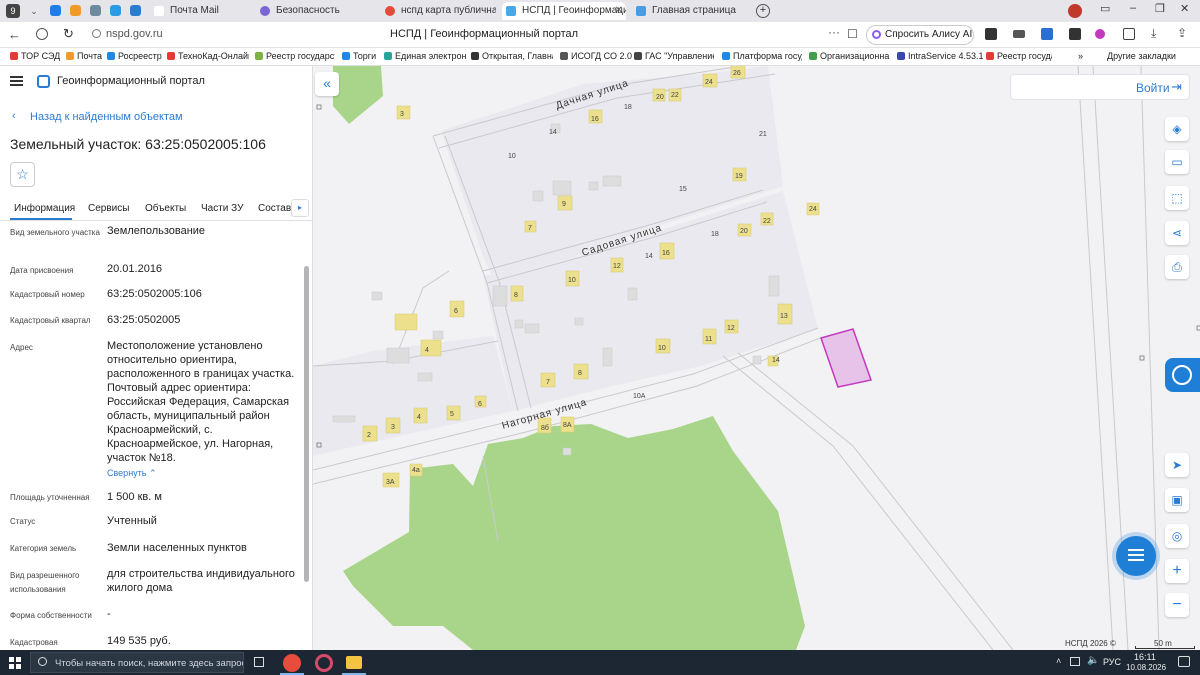 This screenshot has width=1200, height=675. I want to click on tab-information: Информация, so click(44, 208).